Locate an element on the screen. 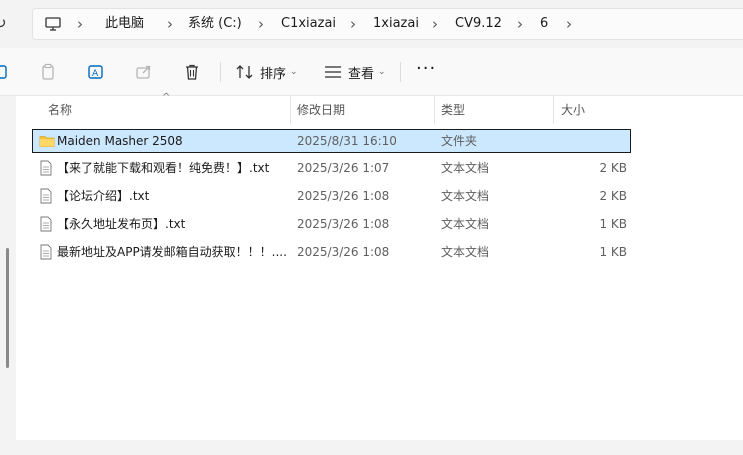 The image size is (743, 455). sort-icon is located at coordinates (244, 72).